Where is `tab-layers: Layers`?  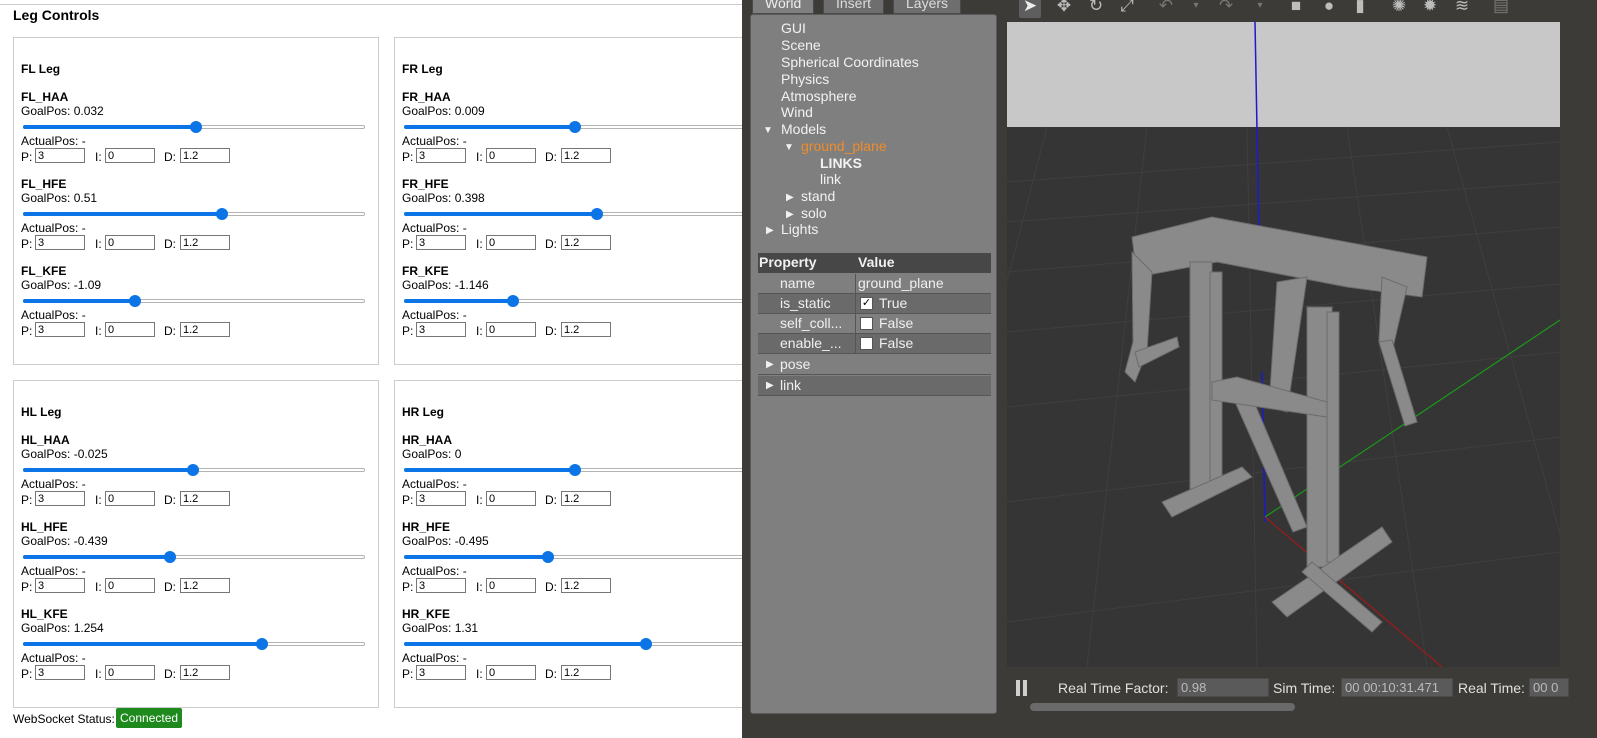 tab-layers: Layers is located at coordinates (927, 7).